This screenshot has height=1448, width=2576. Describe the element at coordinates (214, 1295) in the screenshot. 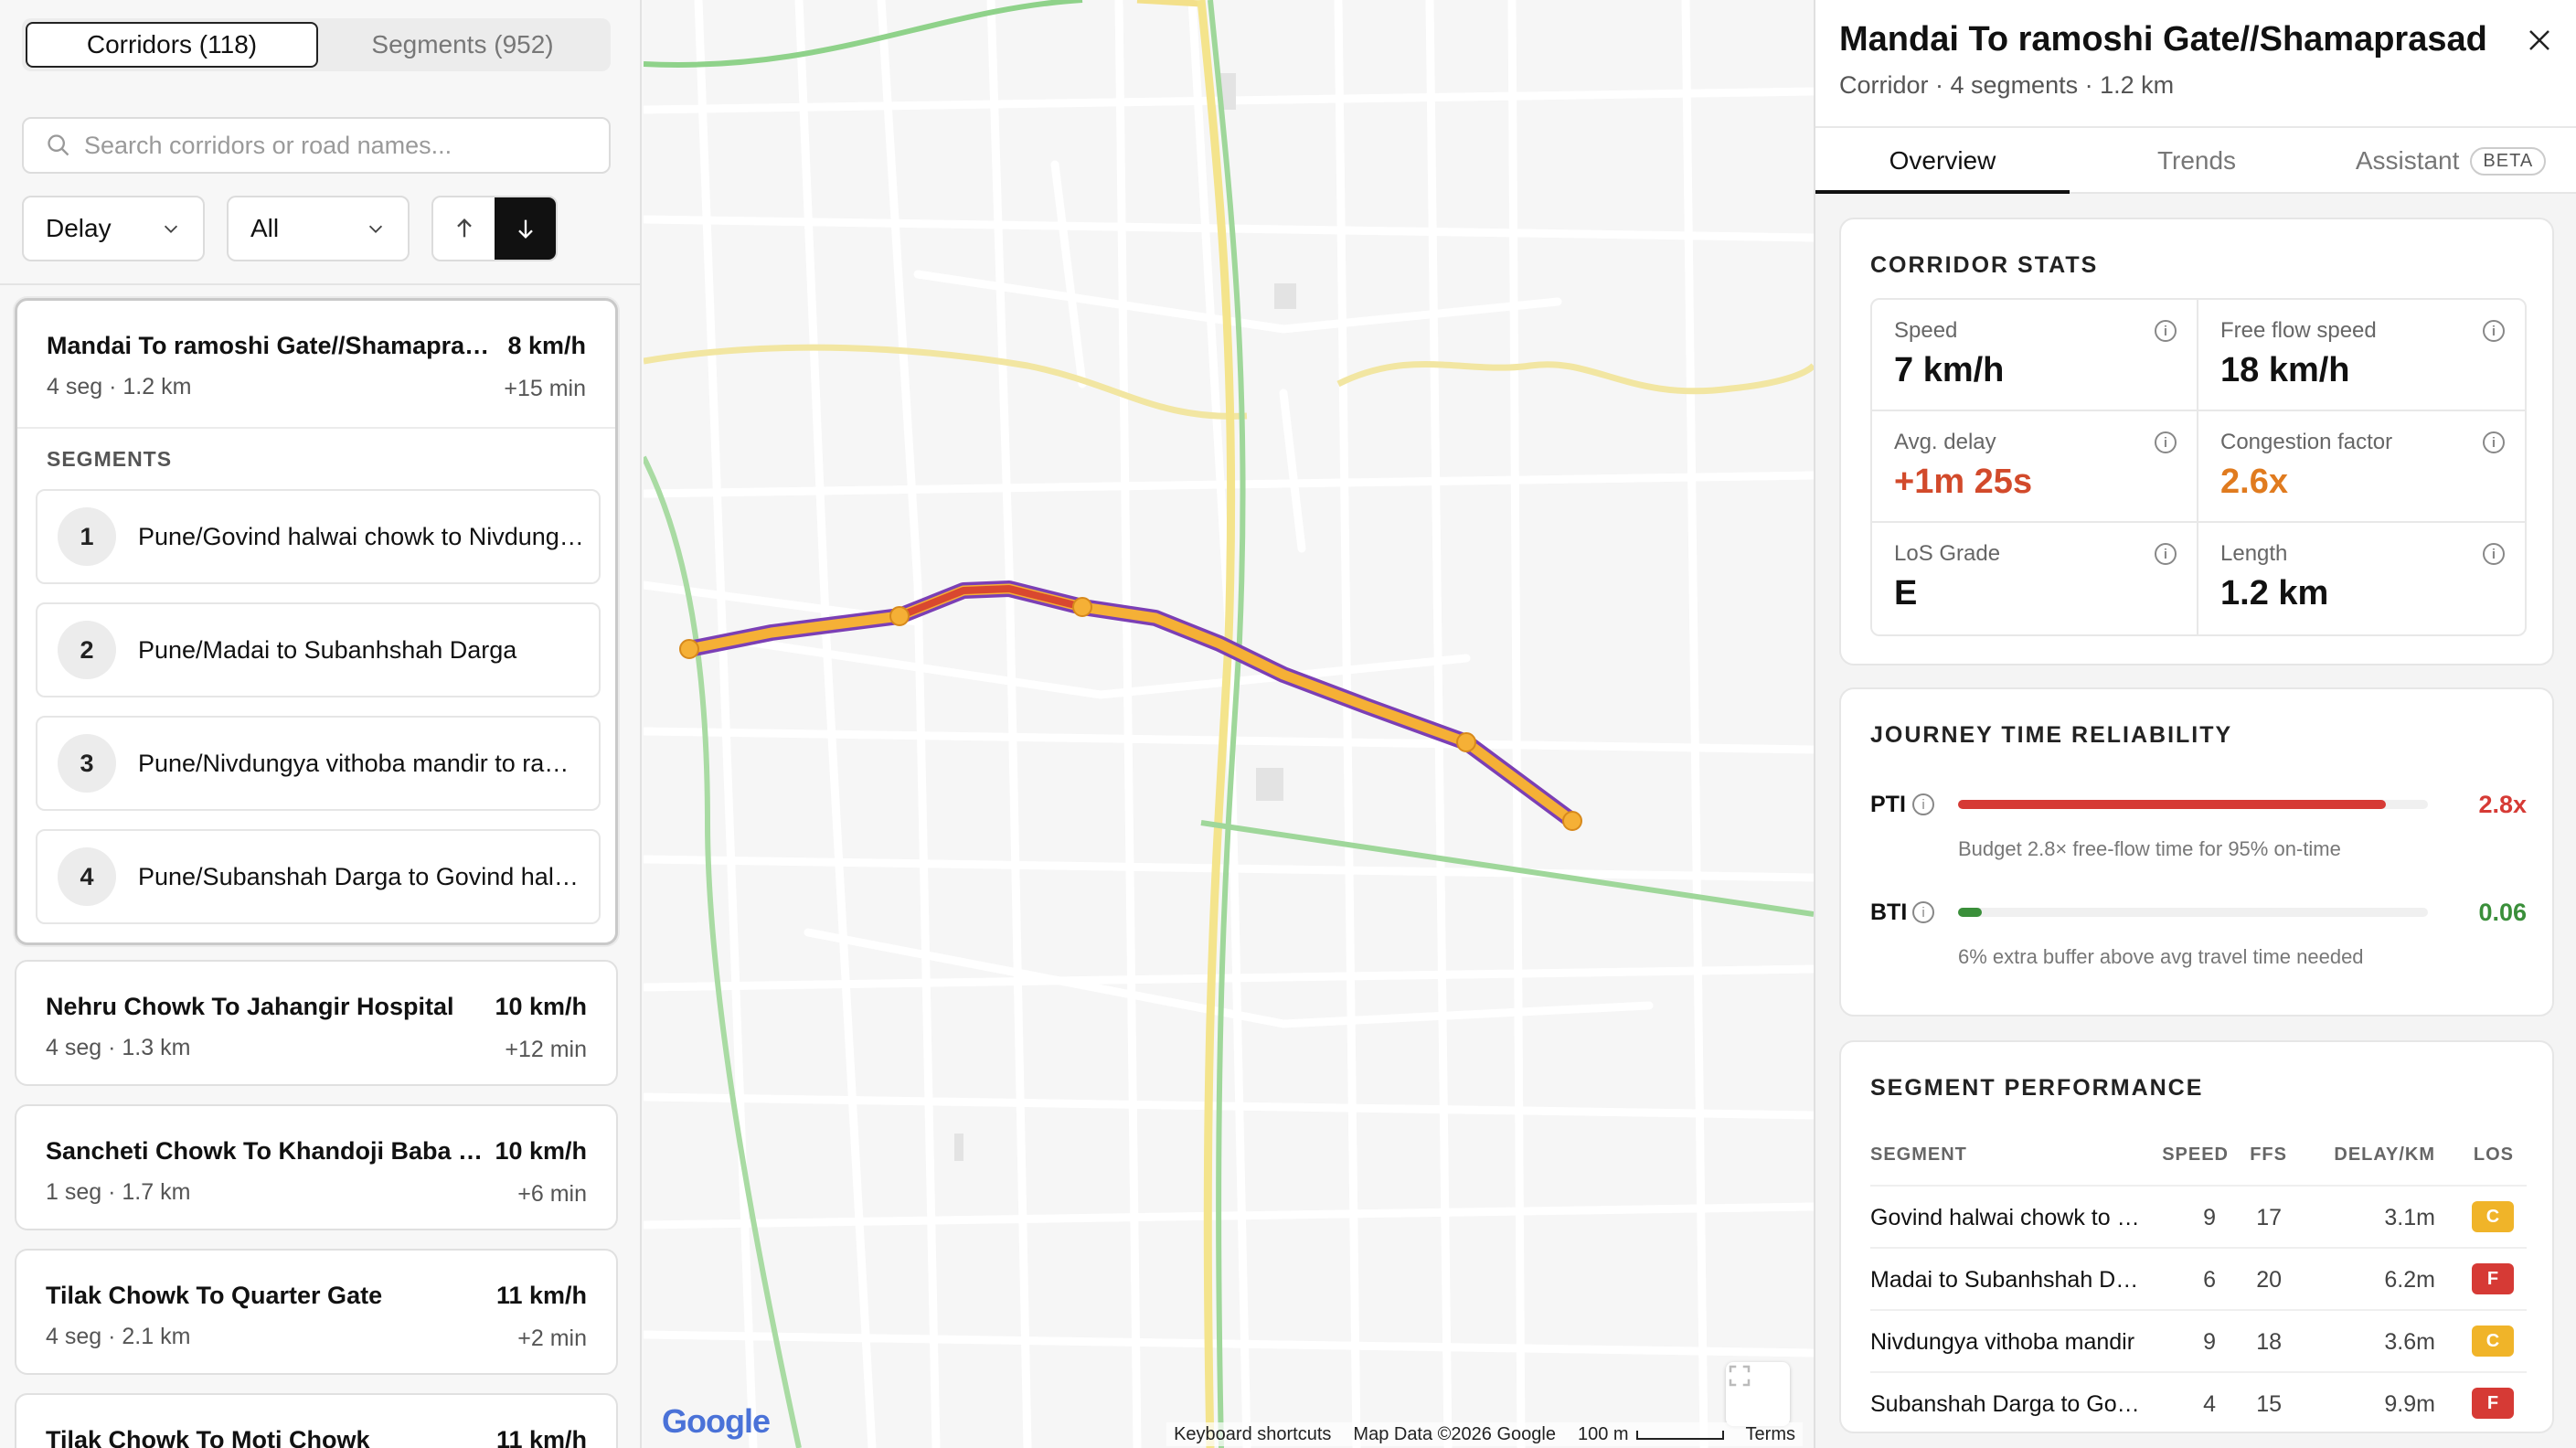

I see `corridor-title: Tilak Chowk To Quarter Gate` at that location.